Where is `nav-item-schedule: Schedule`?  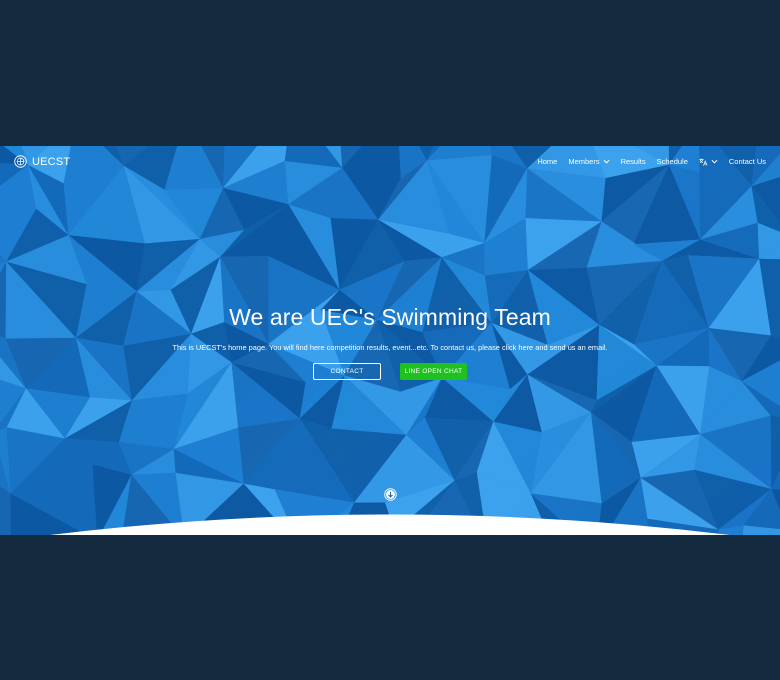 nav-item-schedule: Schedule is located at coordinates (672, 161).